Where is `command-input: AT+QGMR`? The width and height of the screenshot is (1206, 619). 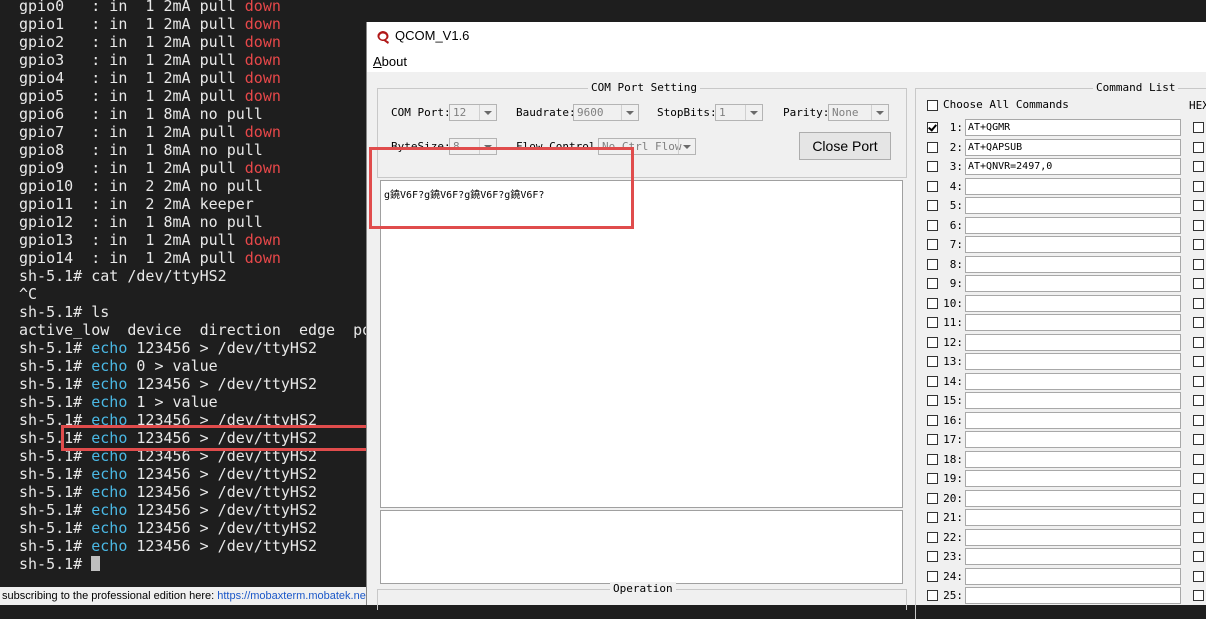
command-input: AT+QGMR is located at coordinates (1073, 127).